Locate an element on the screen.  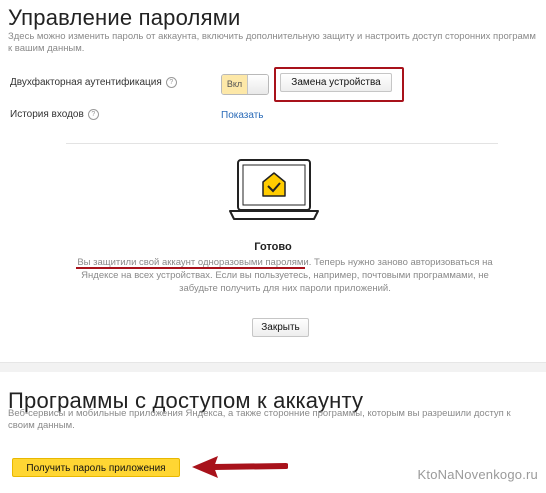
watermark: KtoNaNovenkogo.ru is located at coordinates (477, 474).